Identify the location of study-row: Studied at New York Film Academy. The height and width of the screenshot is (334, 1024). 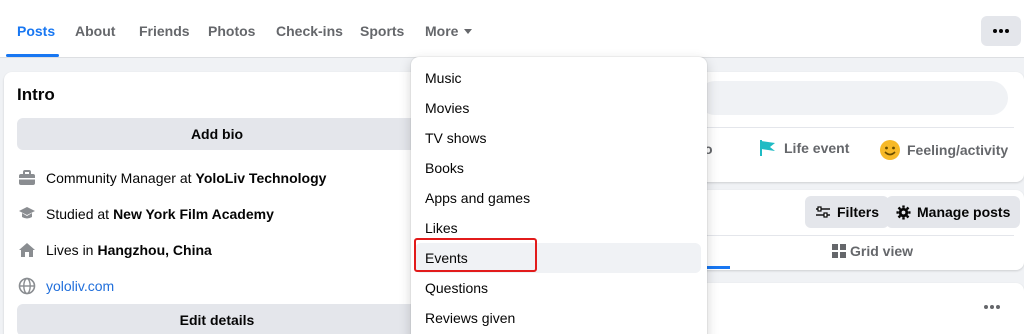
(145, 214).